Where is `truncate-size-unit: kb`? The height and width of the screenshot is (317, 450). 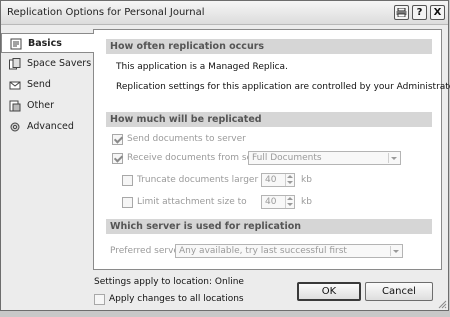 truncate-size-unit: kb is located at coordinates (306, 180).